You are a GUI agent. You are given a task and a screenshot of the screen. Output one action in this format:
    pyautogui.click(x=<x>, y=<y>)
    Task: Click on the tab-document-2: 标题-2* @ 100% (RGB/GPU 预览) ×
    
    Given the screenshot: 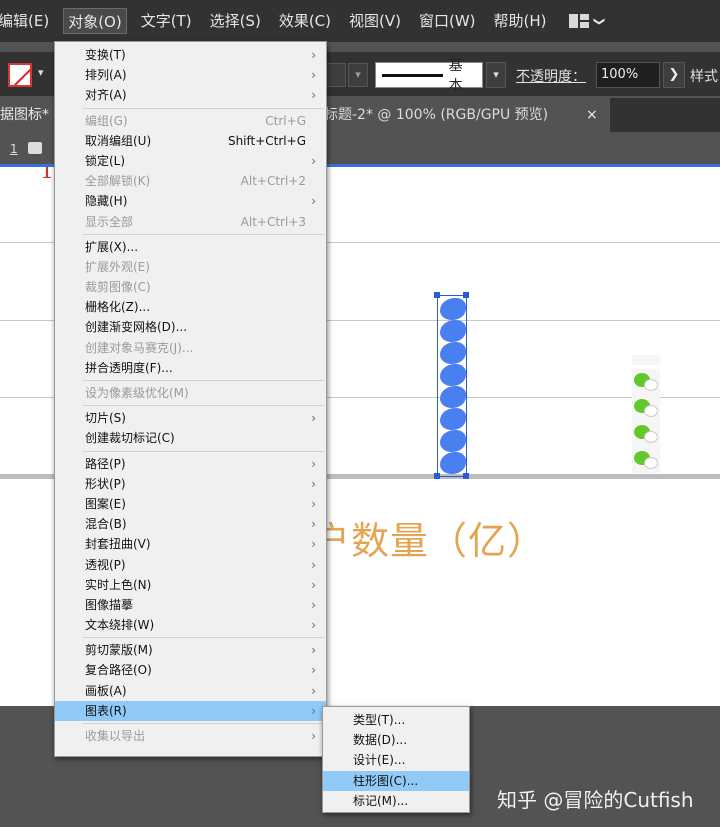 What is the action you would take?
    pyautogui.click(x=465, y=115)
    